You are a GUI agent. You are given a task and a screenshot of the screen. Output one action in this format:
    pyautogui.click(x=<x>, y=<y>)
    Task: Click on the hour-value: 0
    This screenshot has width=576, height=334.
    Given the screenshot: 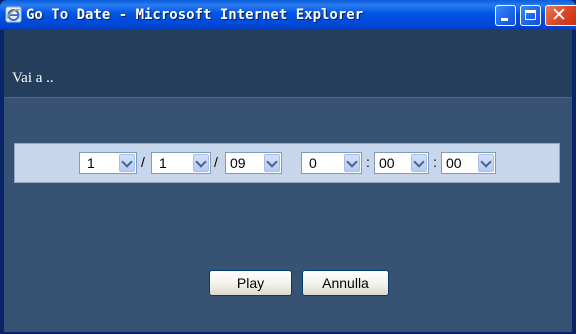 What is the action you would take?
    pyautogui.click(x=313, y=163)
    